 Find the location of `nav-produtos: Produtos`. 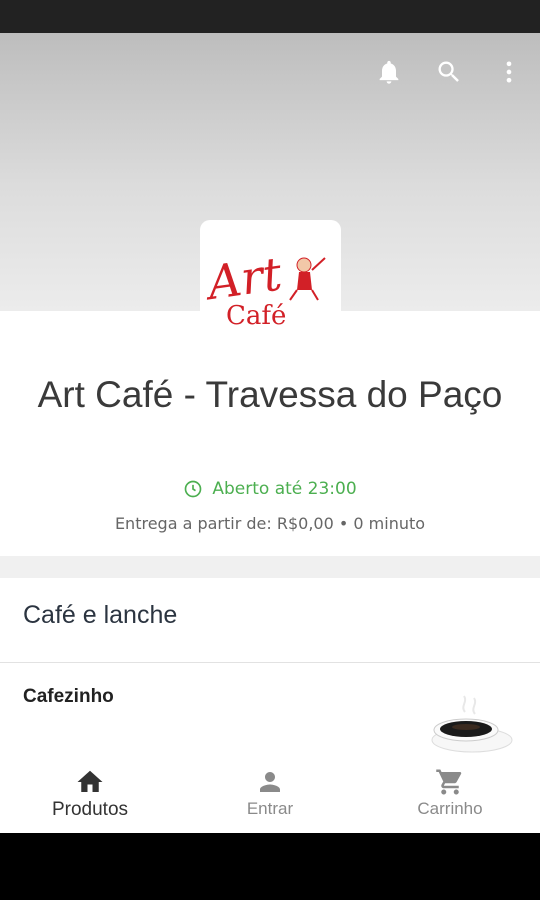

nav-produtos: Produtos is located at coordinates (90, 795).